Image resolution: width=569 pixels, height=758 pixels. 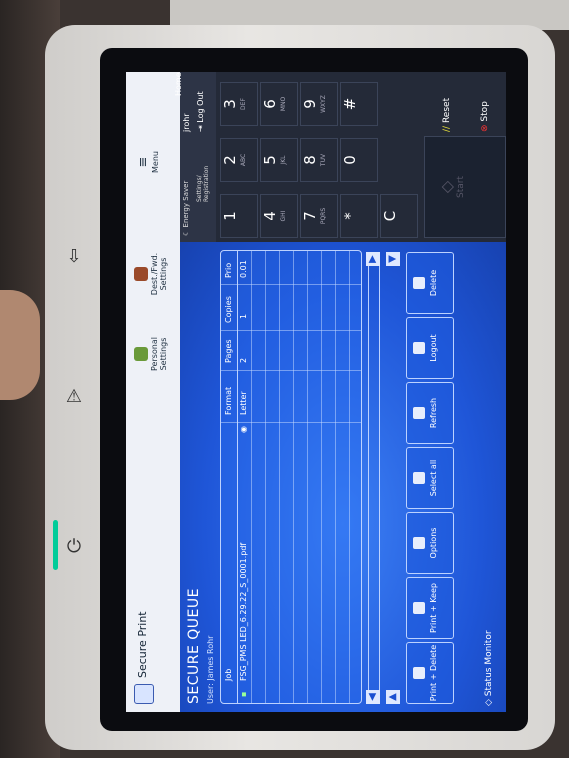 What do you see at coordinates (492, 104) in the screenshot?
I see `stop-button: ⊗ Stop` at bounding box center [492, 104].